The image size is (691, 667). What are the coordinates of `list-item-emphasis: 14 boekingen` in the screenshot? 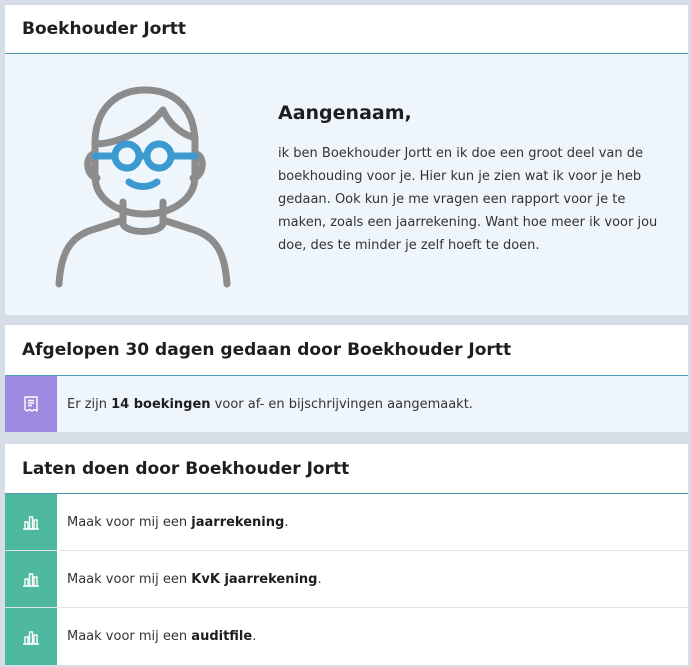 It's located at (161, 404).